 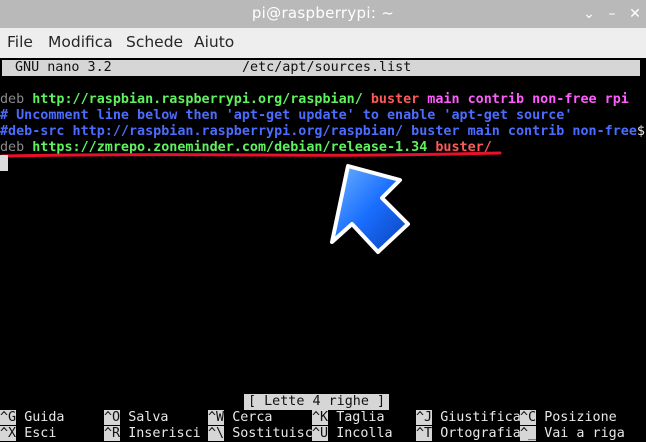 What do you see at coordinates (32, 418) in the screenshot?
I see `shortcut-guida: ^G Guida` at bounding box center [32, 418].